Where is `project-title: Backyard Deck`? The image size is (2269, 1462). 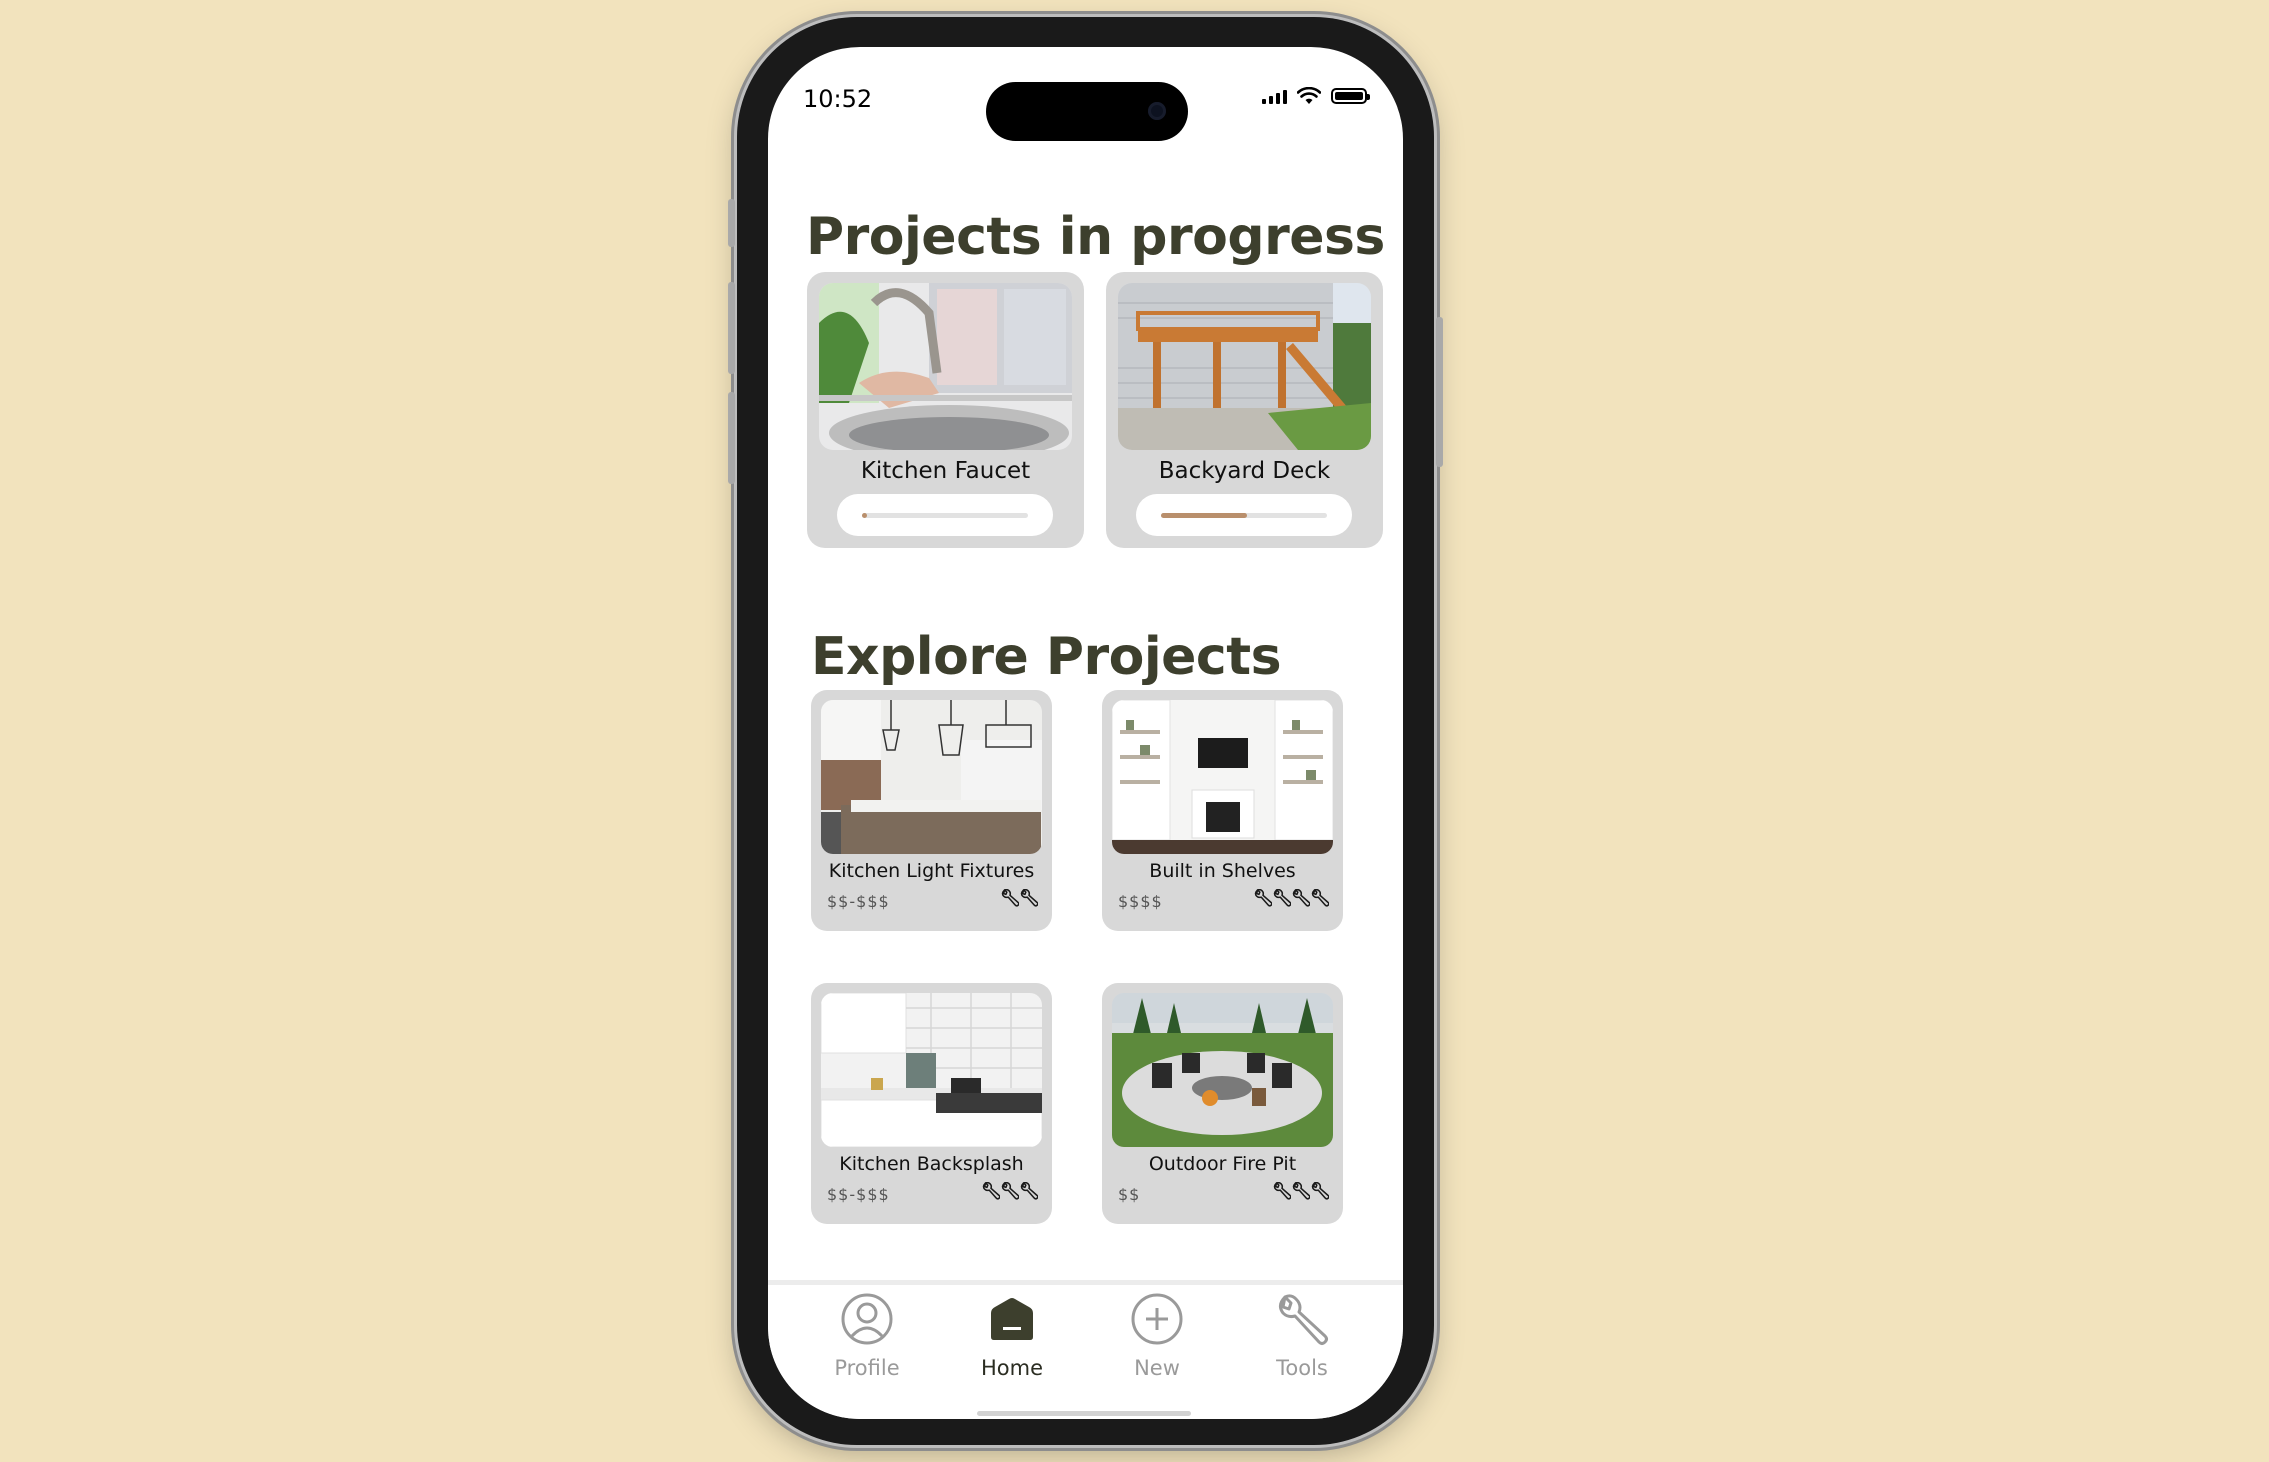
project-title: Backyard Deck is located at coordinates (1244, 471).